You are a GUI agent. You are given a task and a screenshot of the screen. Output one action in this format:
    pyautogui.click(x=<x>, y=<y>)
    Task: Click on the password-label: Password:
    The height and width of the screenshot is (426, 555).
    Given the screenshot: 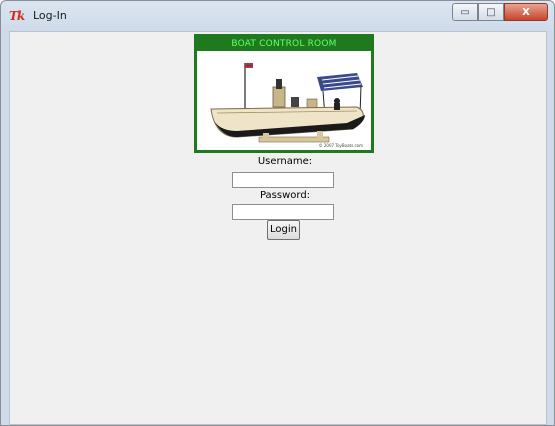 What is the action you would take?
    pyautogui.click(x=285, y=195)
    